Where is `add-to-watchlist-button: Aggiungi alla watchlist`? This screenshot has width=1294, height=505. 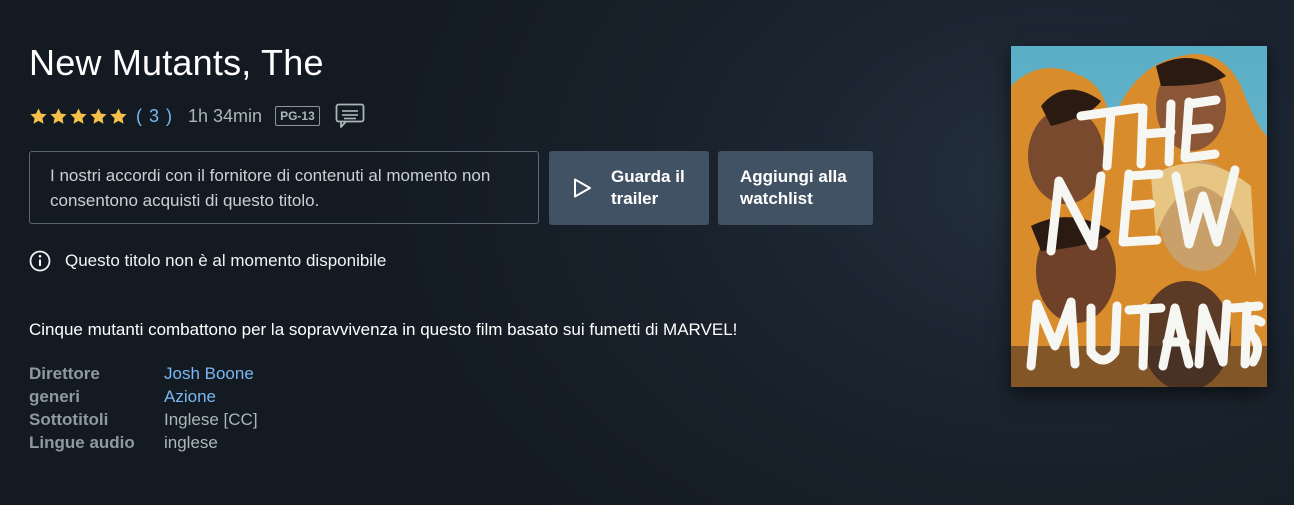
add-to-watchlist-button: Aggiungi alla watchlist is located at coordinates (795, 188).